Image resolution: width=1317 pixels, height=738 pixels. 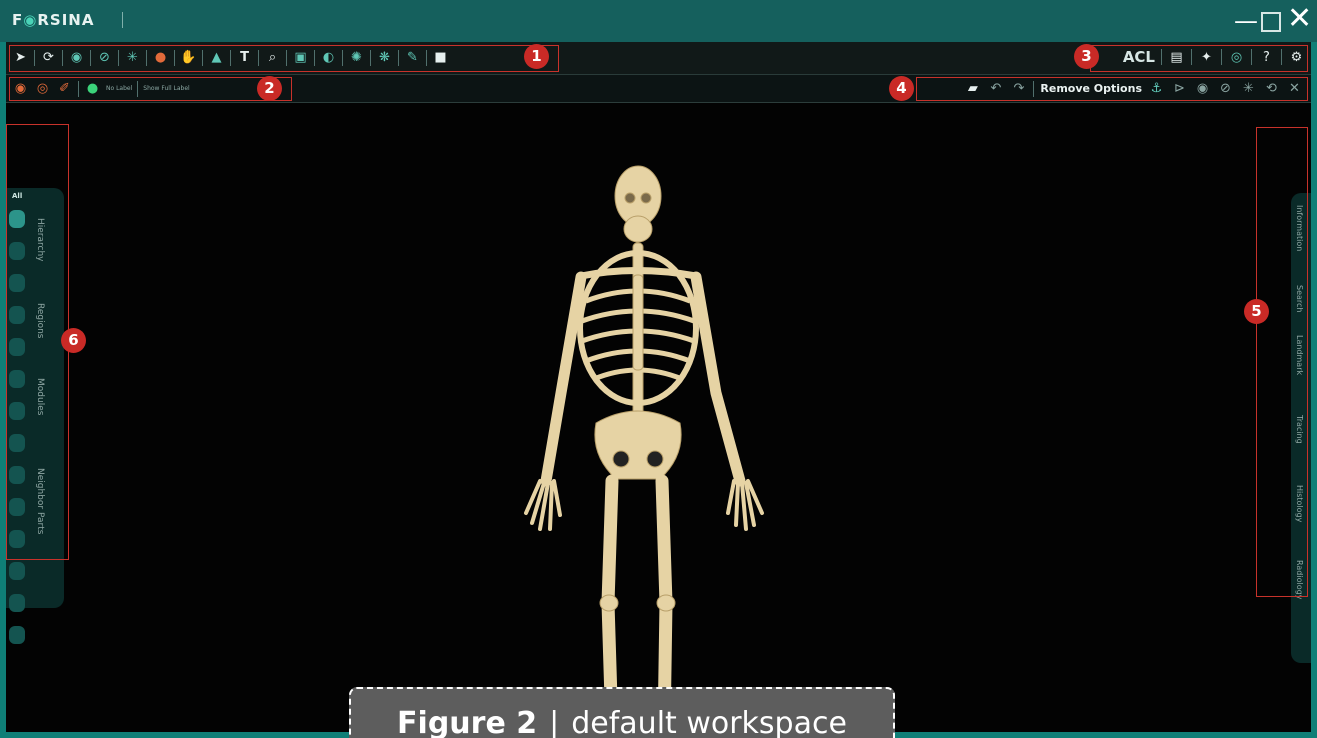 What do you see at coordinates (150, 89) in the screenshot?
I see `highlight-secondary-toolbar-left` at bounding box center [150, 89].